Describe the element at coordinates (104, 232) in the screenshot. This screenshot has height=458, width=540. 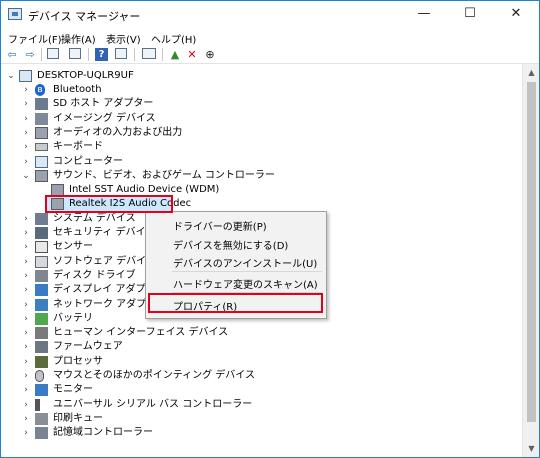
I see `tree-item-label: セキュリティ デバイス` at that location.